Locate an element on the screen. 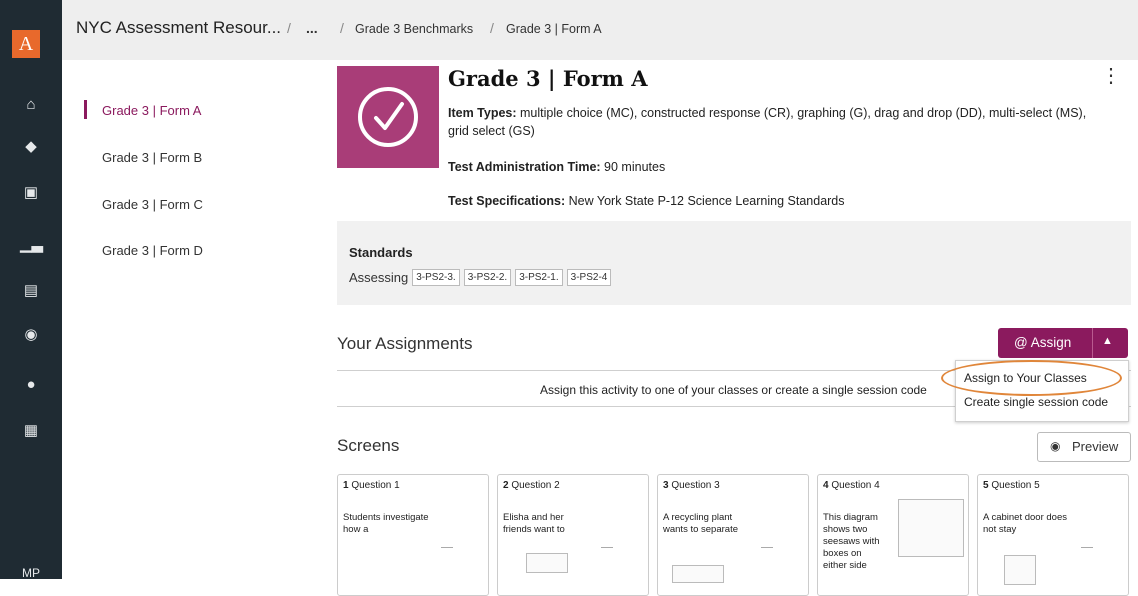  card-title: 4 Question 4 is located at coordinates (851, 485).